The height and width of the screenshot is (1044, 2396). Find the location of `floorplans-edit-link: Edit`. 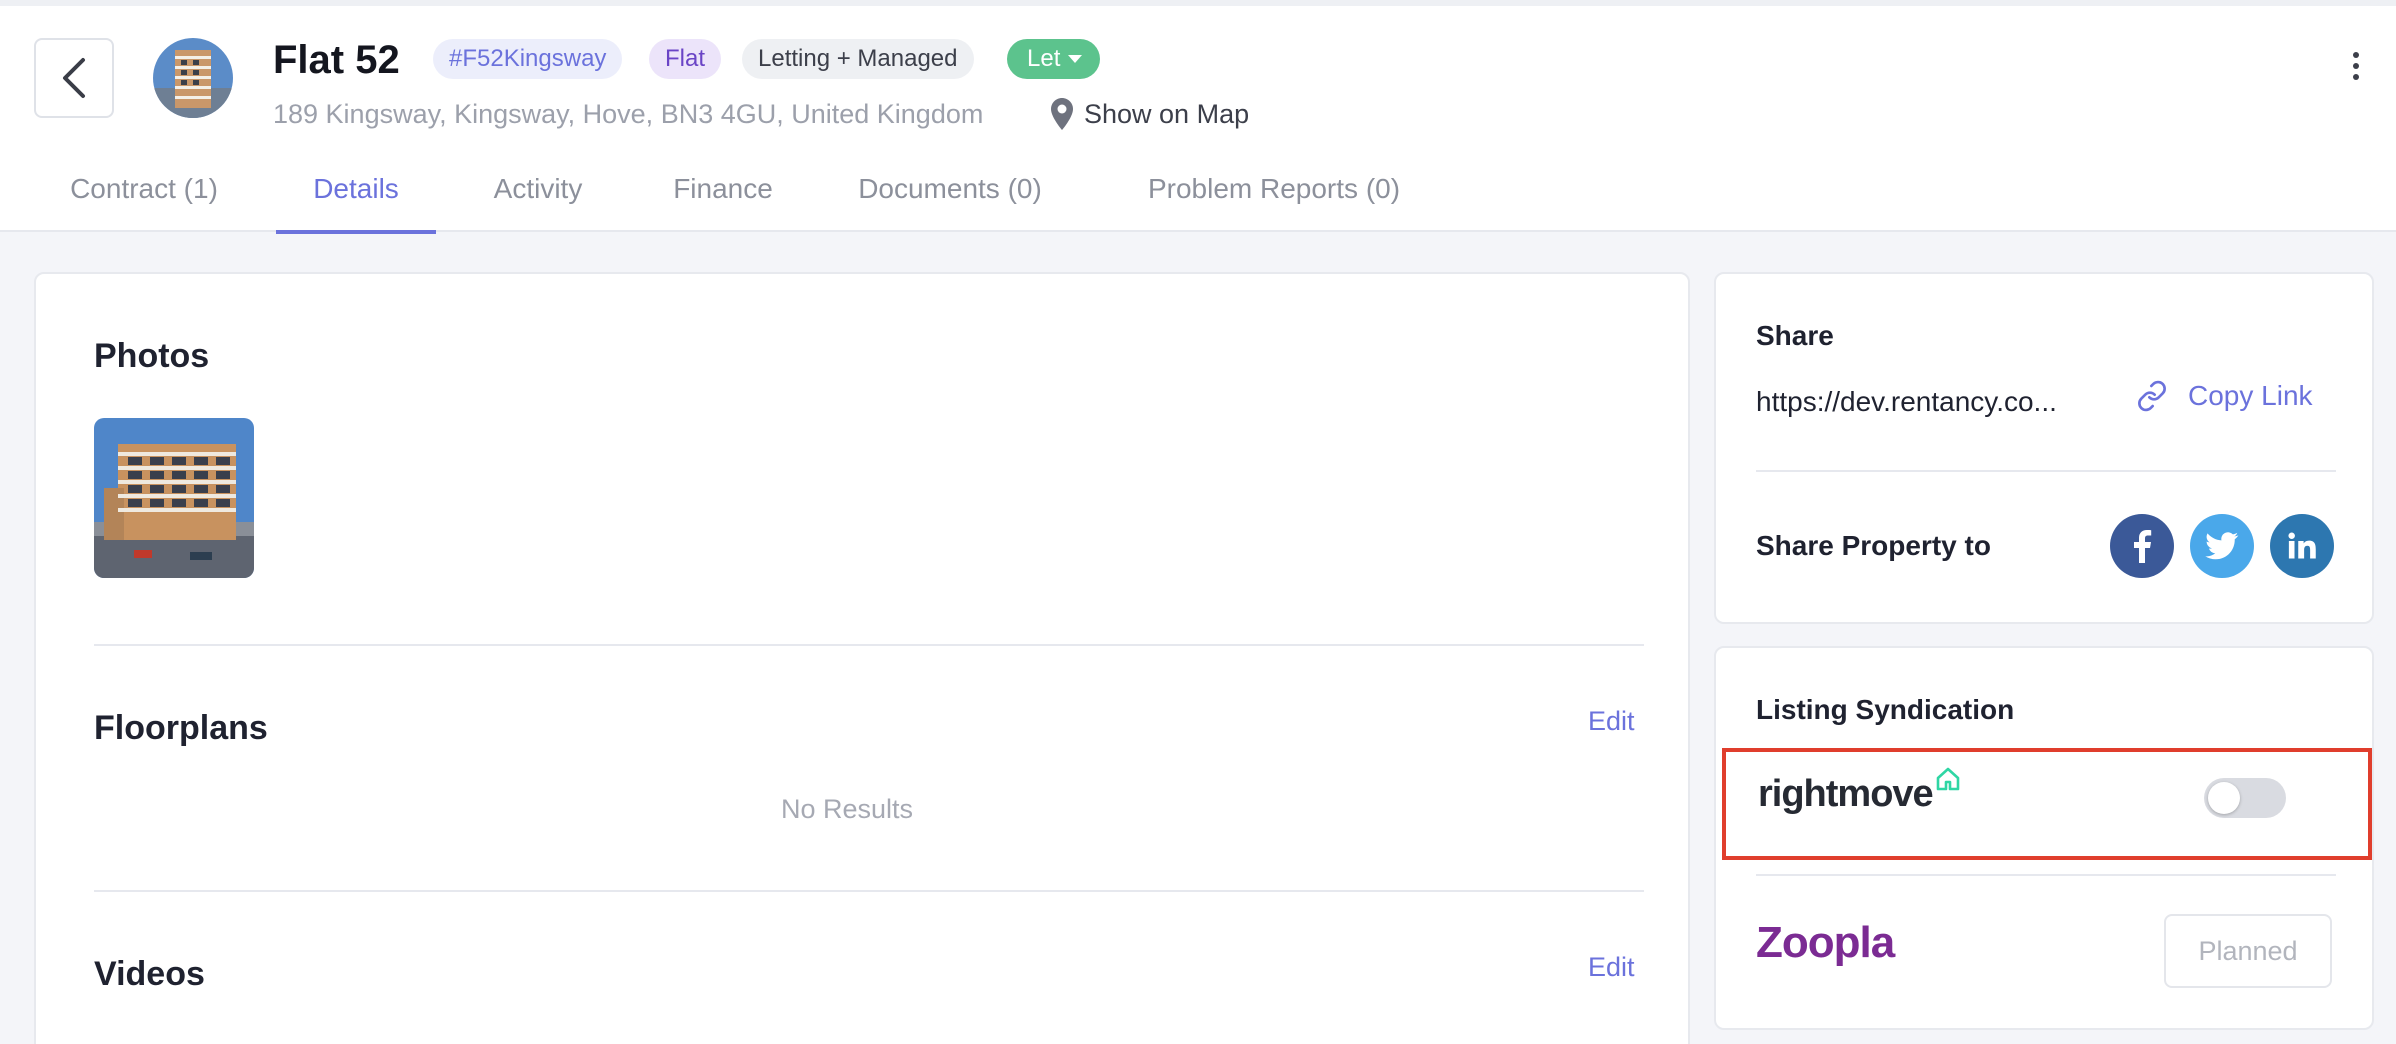

floorplans-edit-link: Edit is located at coordinates (1611, 721).